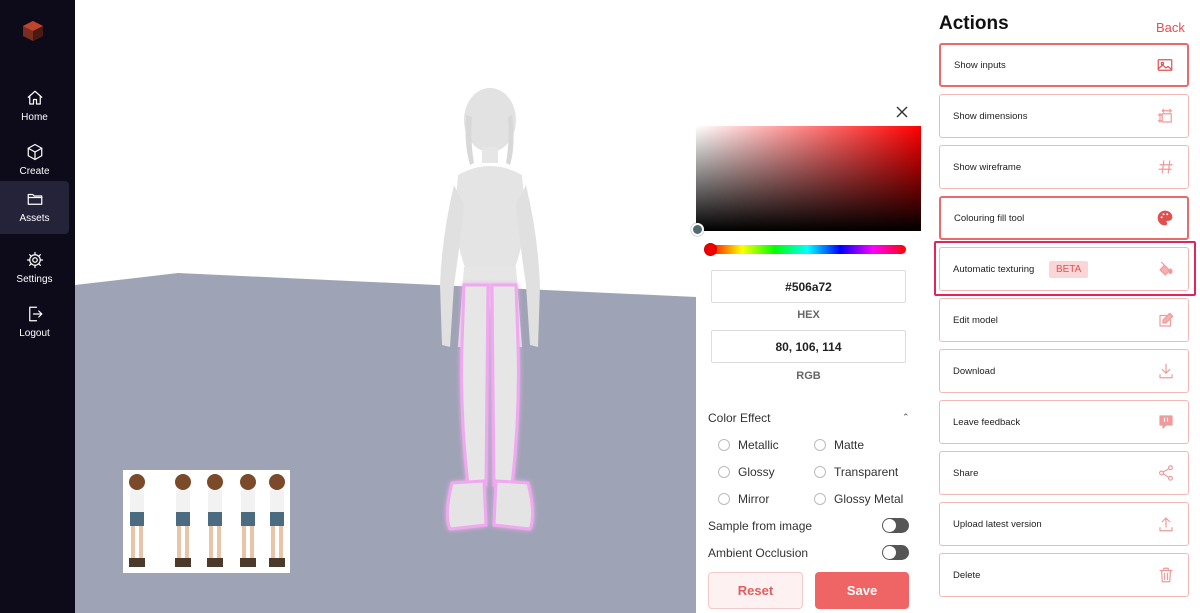 The image size is (1200, 613). Describe the element at coordinates (34, 117) in the screenshot. I see `sidebar-item-label: Home` at that location.